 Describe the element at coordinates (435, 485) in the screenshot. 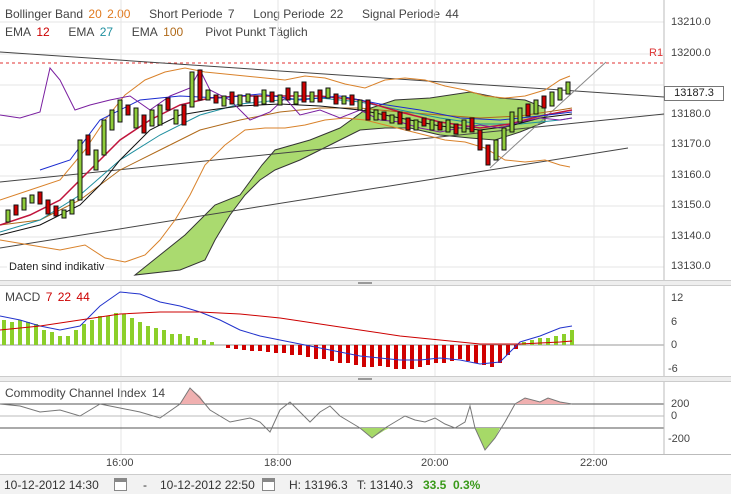

I see `change-value: 33.5` at that location.